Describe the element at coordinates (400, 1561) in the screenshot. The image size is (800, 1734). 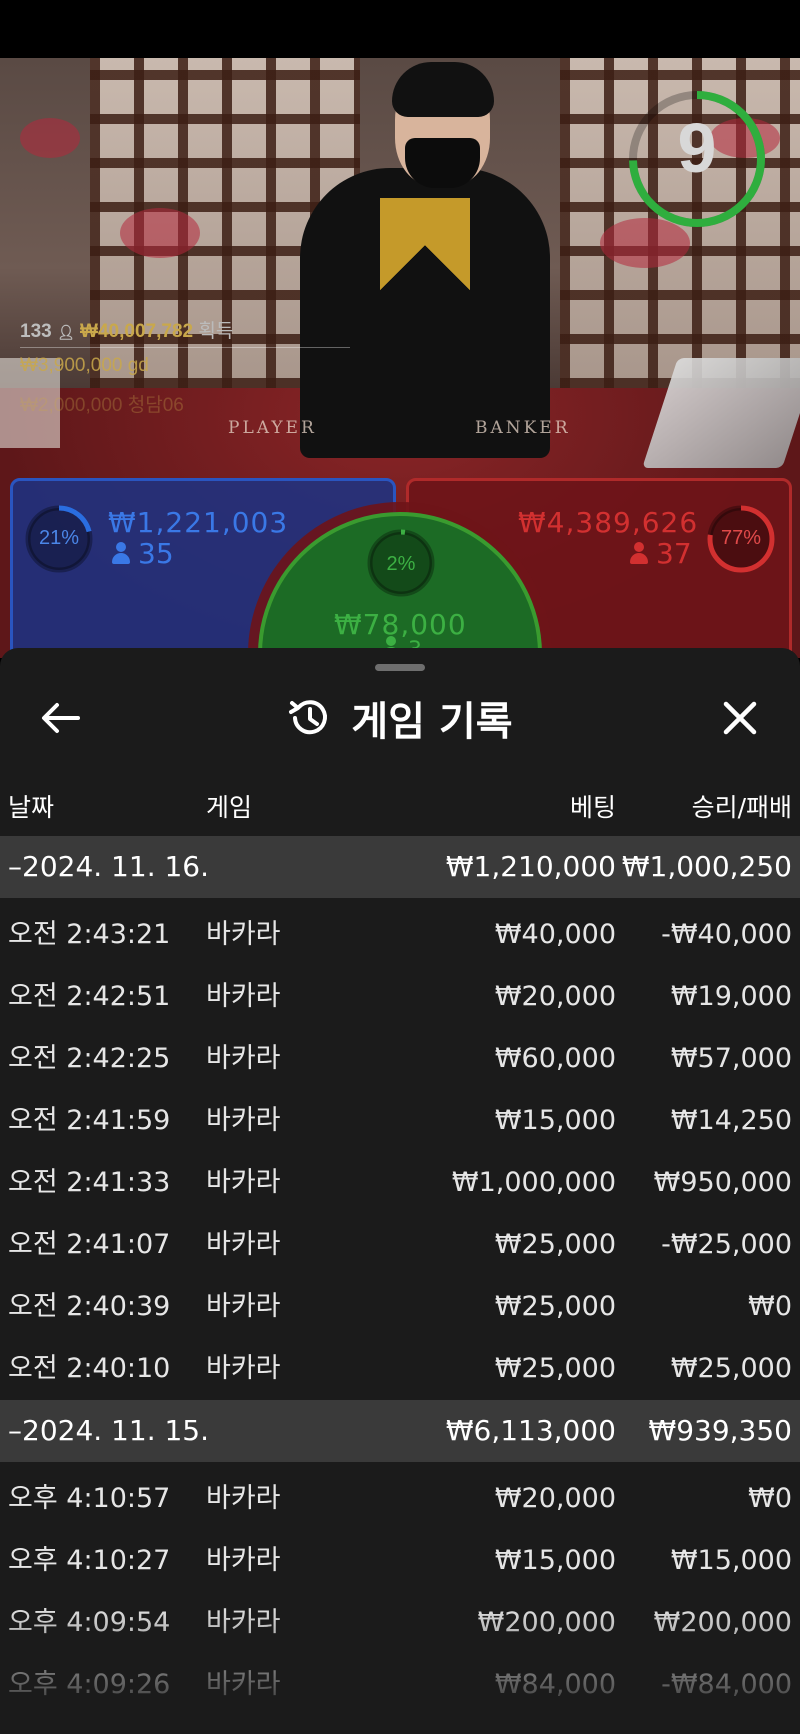
I see `history-row: 오후 4:10:27 바카라 ₩15,000 ₩15,000` at that location.